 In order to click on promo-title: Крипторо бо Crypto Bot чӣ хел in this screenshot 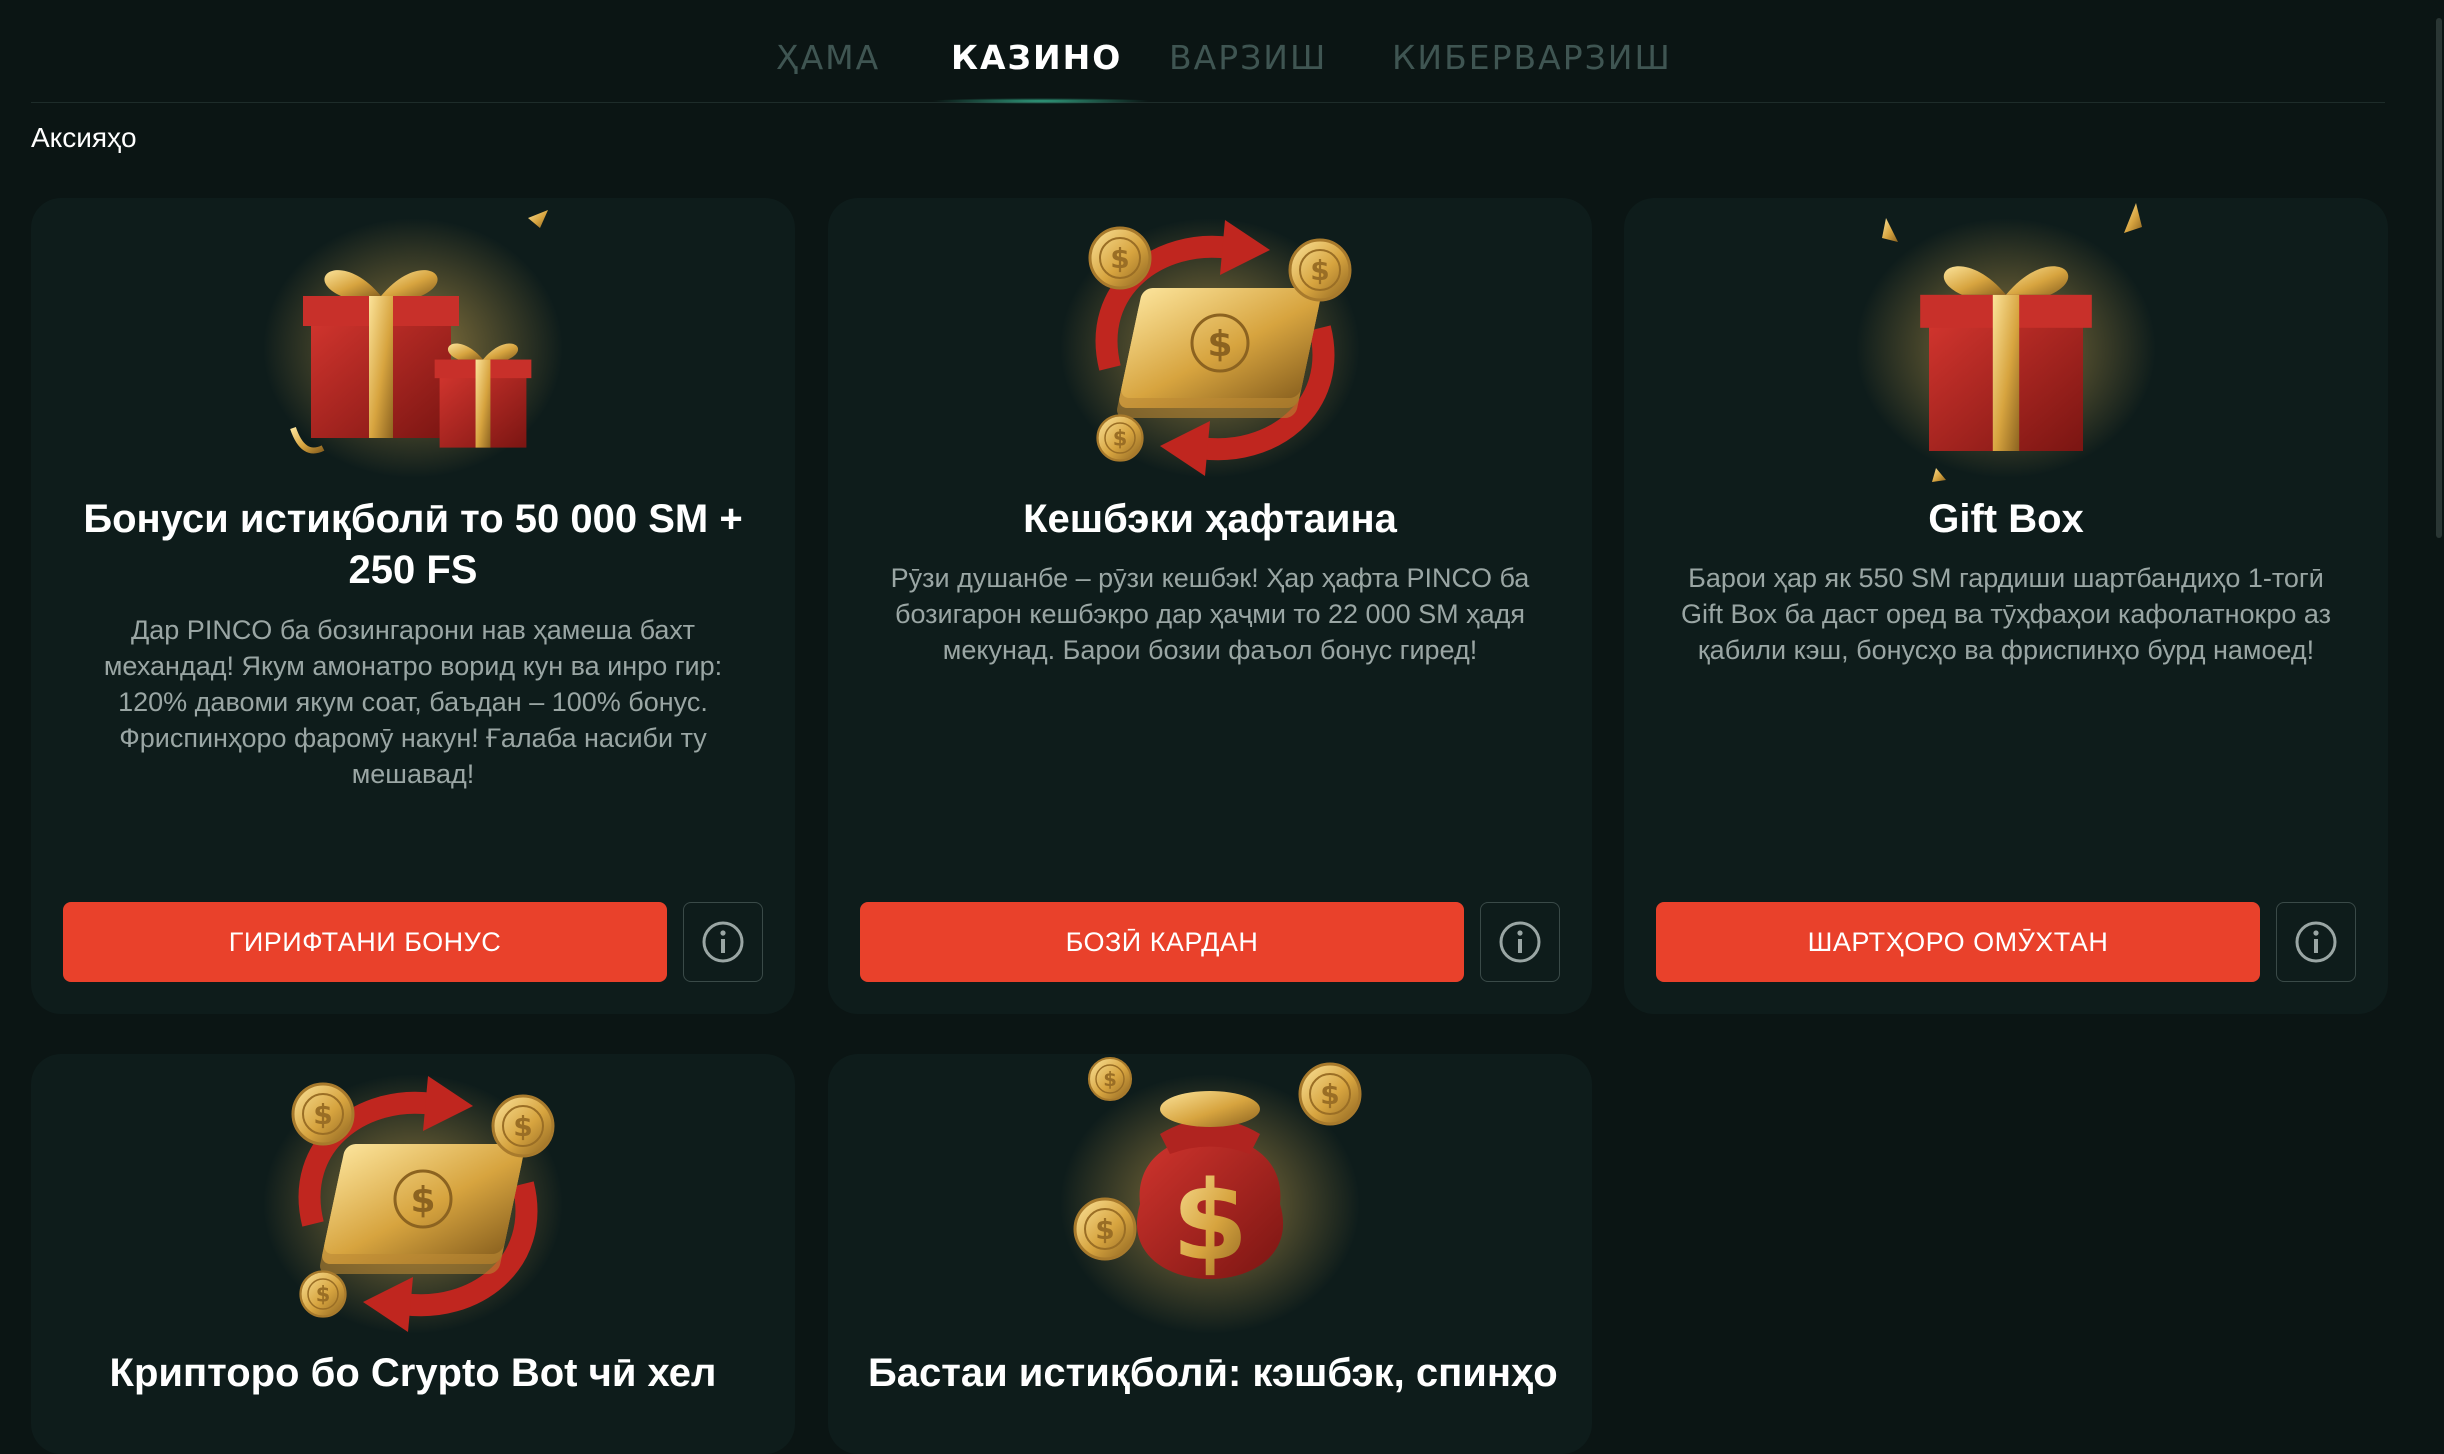, I will do `click(413, 1373)`.